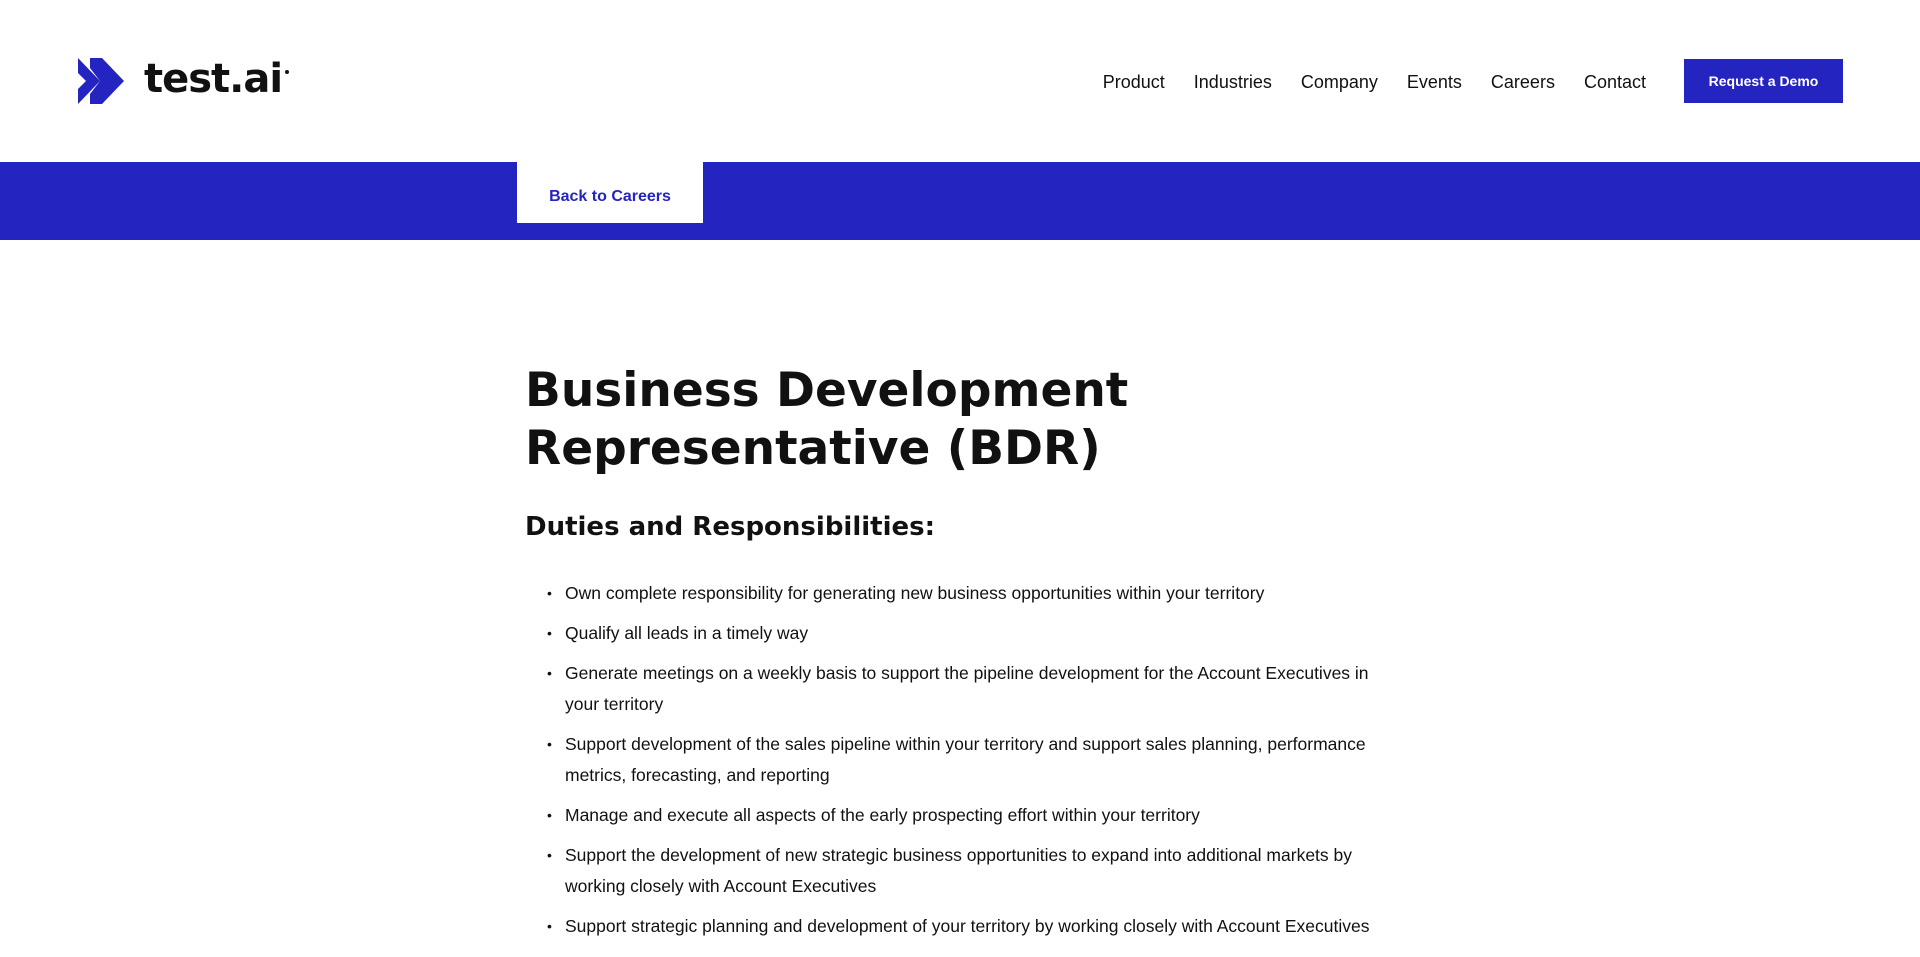 Image resolution: width=1920 pixels, height=957 pixels. What do you see at coordinates (610, 192) in the screenshot?
I see `back-to-careers-button: Back to Careers` at bounding box center [610, 192].